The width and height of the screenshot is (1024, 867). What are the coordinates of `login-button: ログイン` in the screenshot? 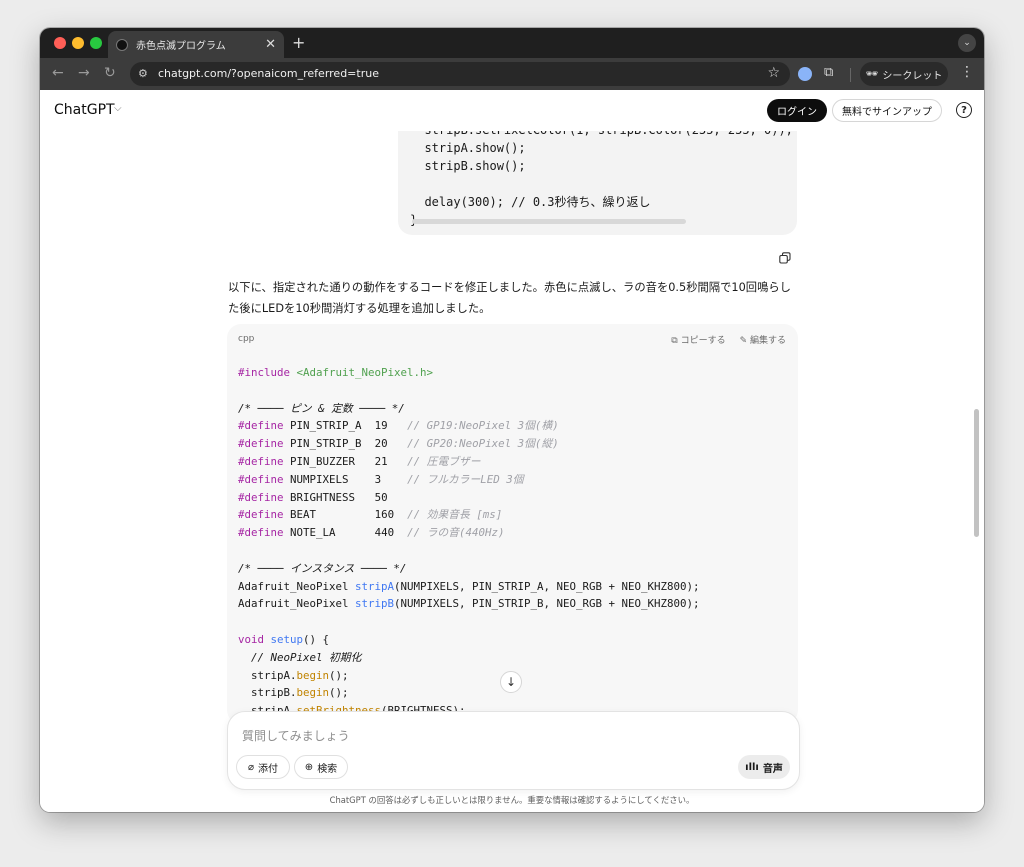 It's located at (797, 110).